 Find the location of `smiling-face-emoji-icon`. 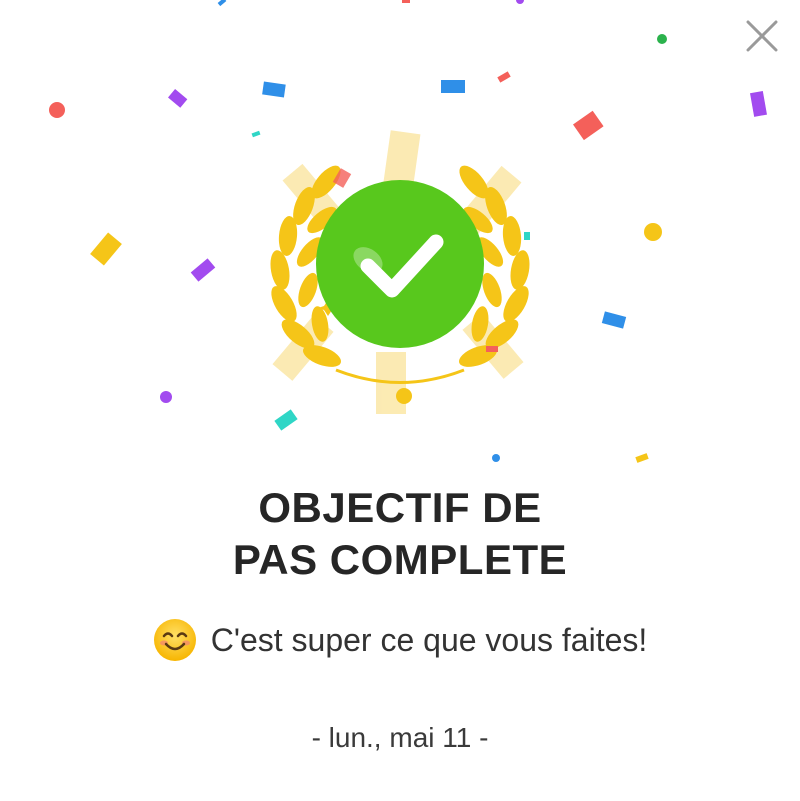

smiling-face-emoji-icon is located at coordinates (174, 640).